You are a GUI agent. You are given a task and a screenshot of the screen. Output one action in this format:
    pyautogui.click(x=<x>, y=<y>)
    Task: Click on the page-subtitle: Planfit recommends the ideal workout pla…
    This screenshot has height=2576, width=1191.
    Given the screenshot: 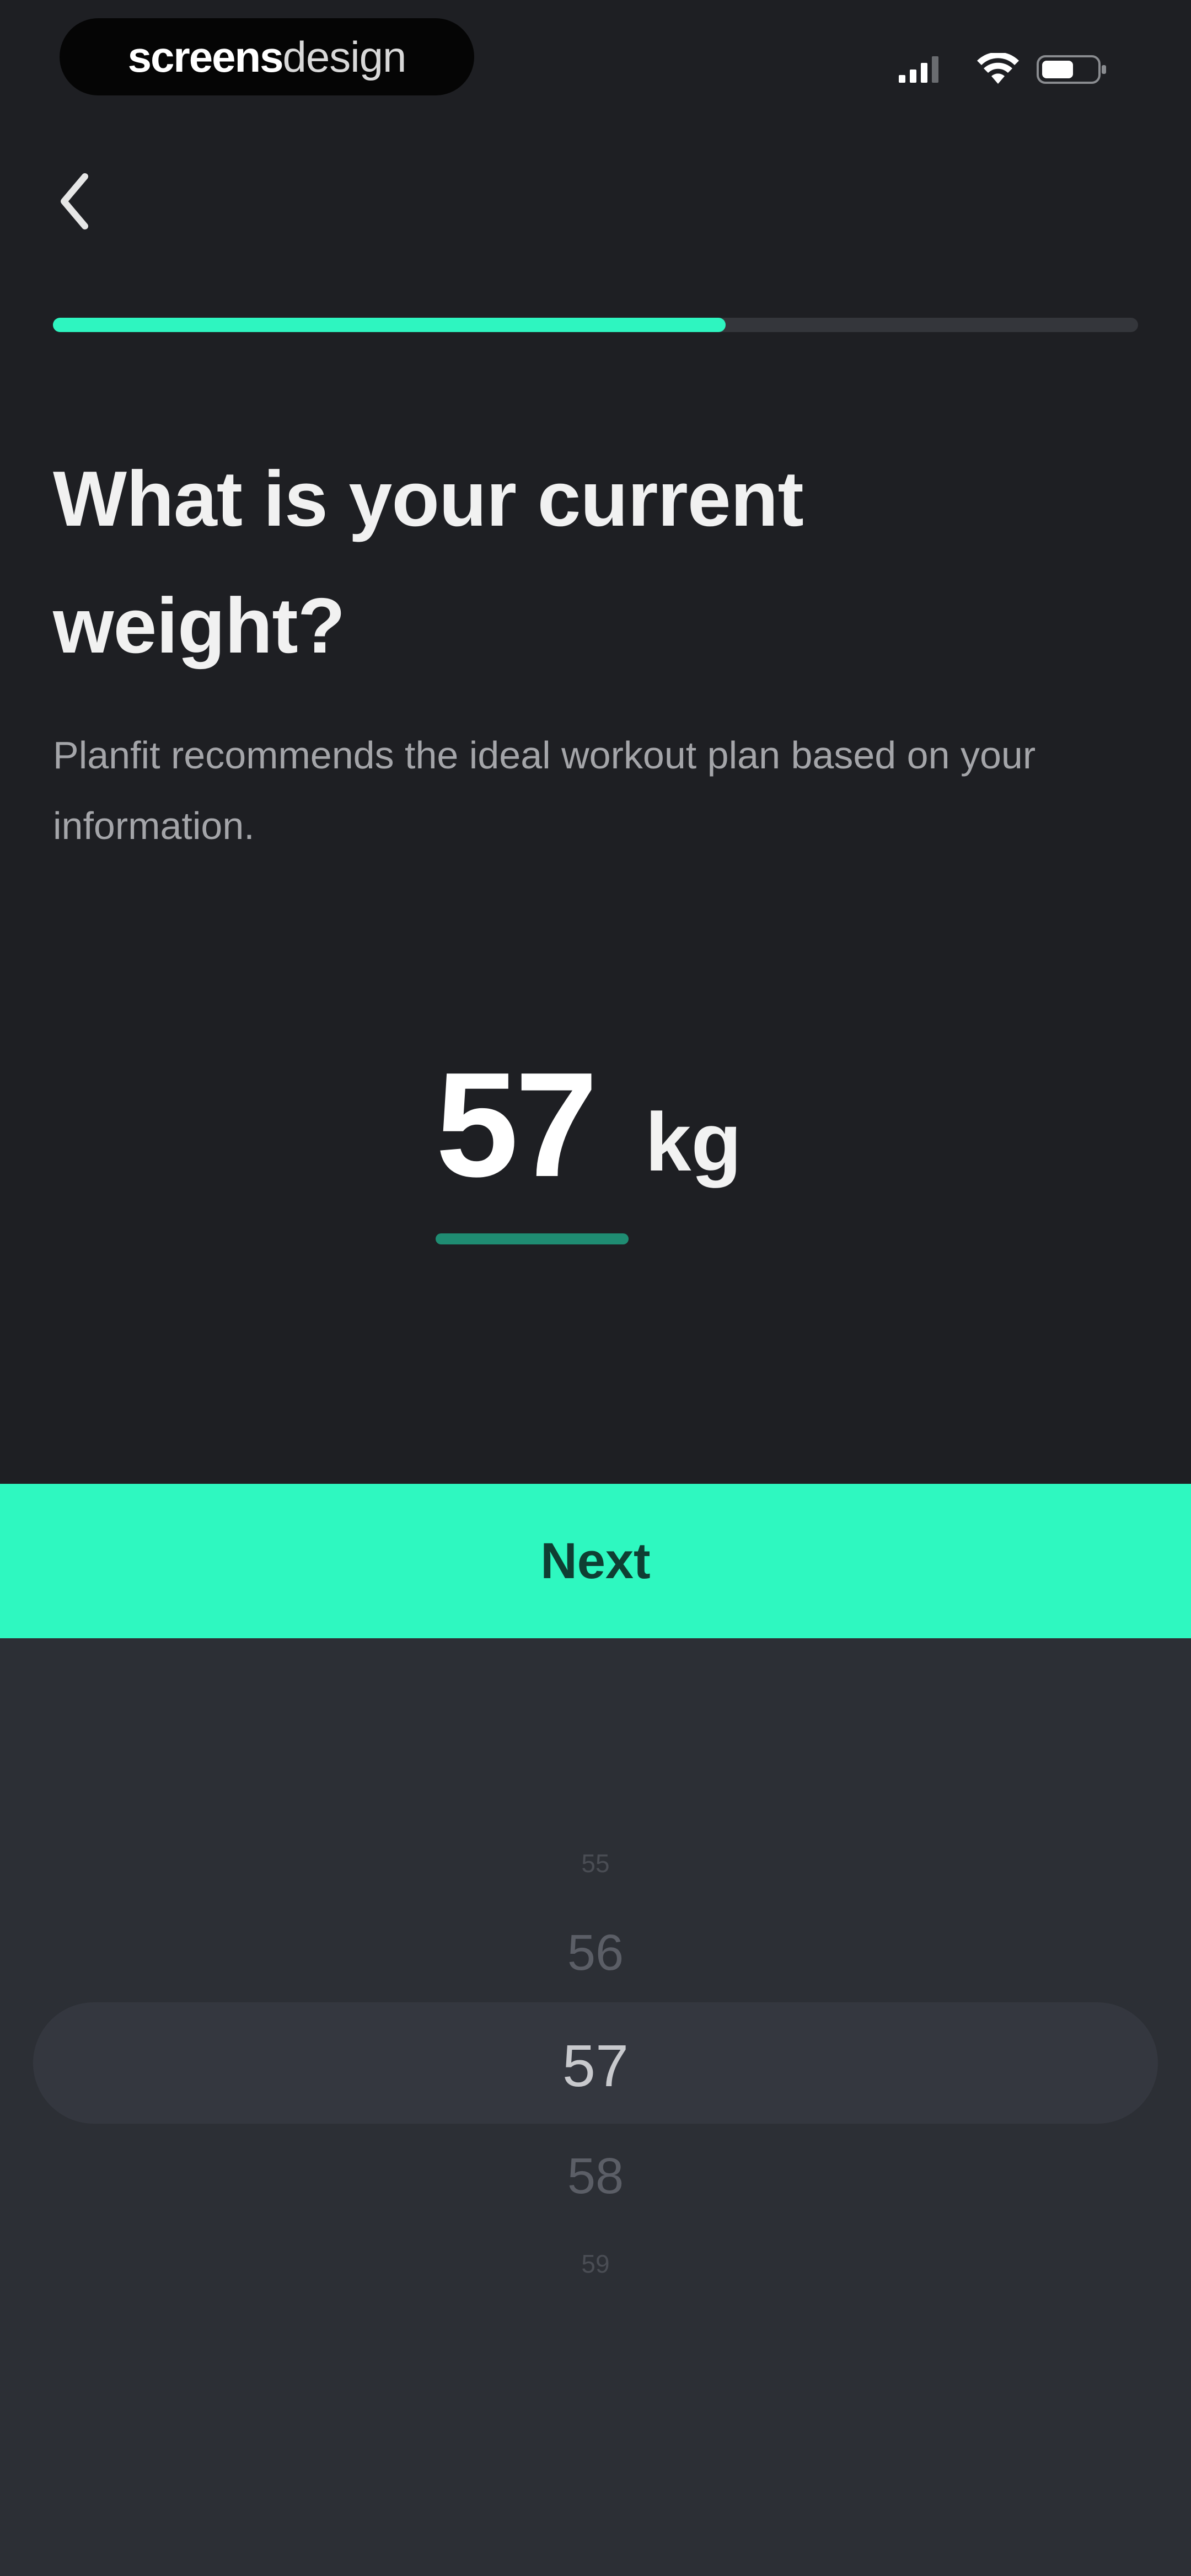 What is the action you would take?
    pyautogui.click(x=544, y=790)
    